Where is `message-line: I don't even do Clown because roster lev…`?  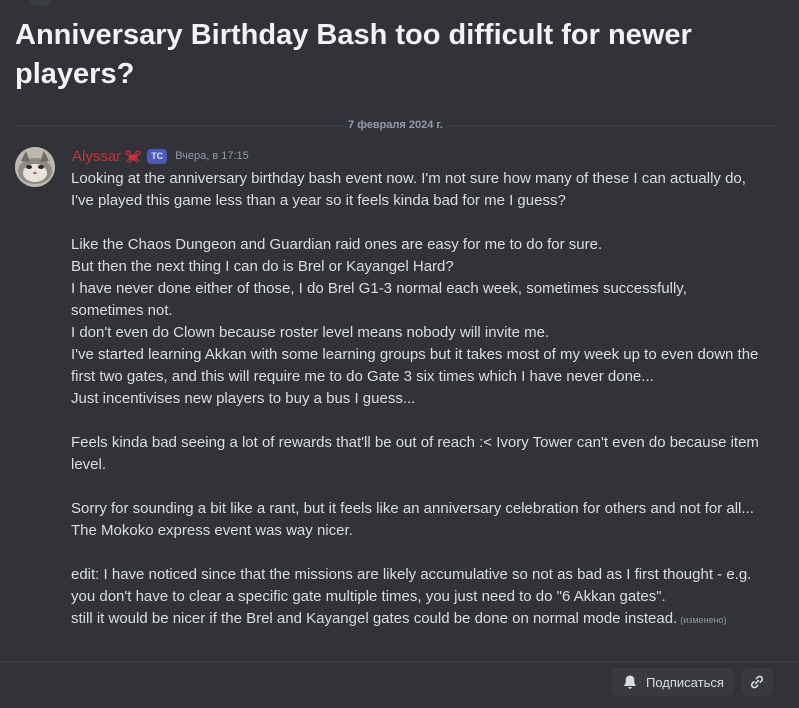
message-line: I don't even do Clown because roster lev… is located at coordinates (310, 332).